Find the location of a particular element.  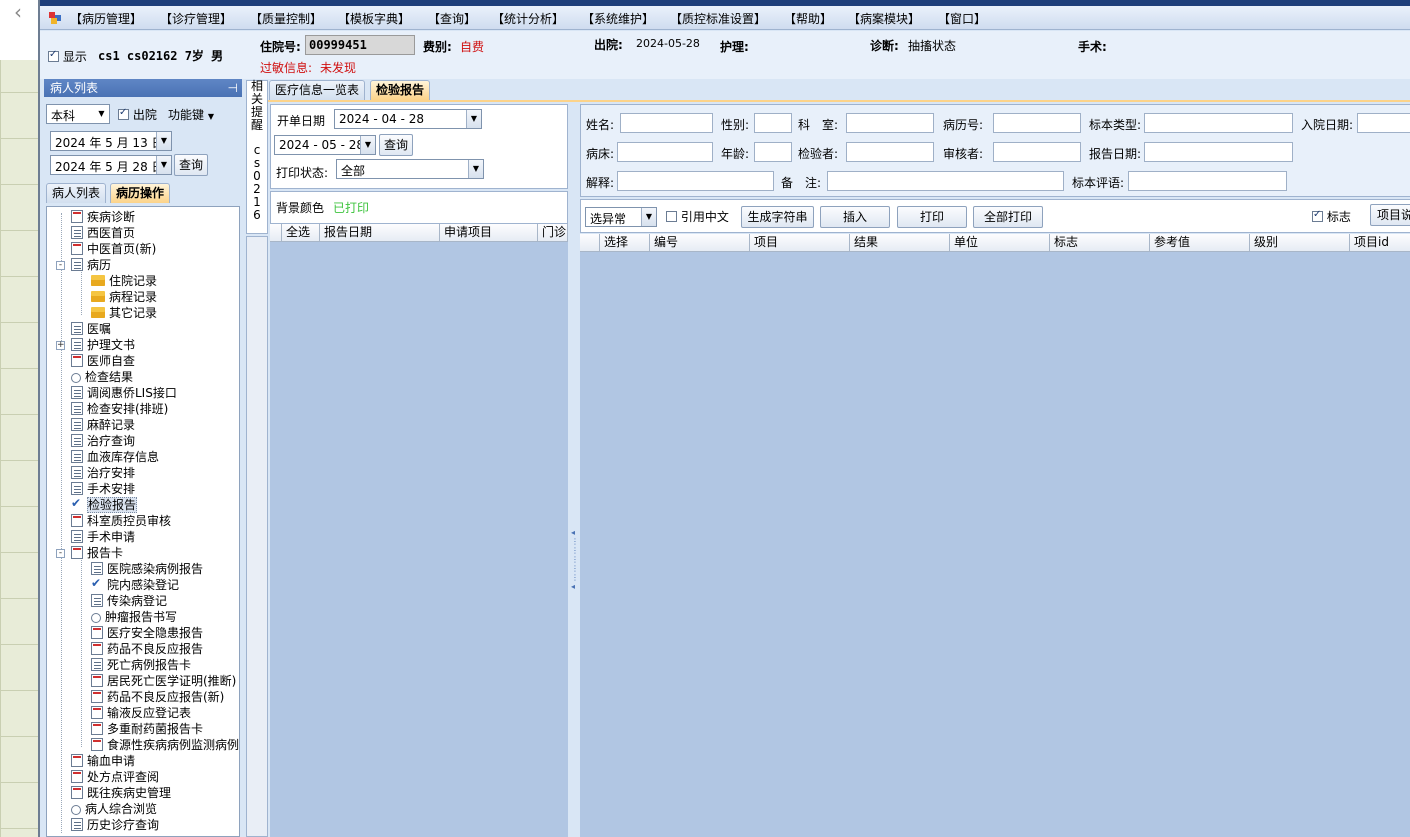

unit-column: 单位 is located at coordinates (1000, 243).